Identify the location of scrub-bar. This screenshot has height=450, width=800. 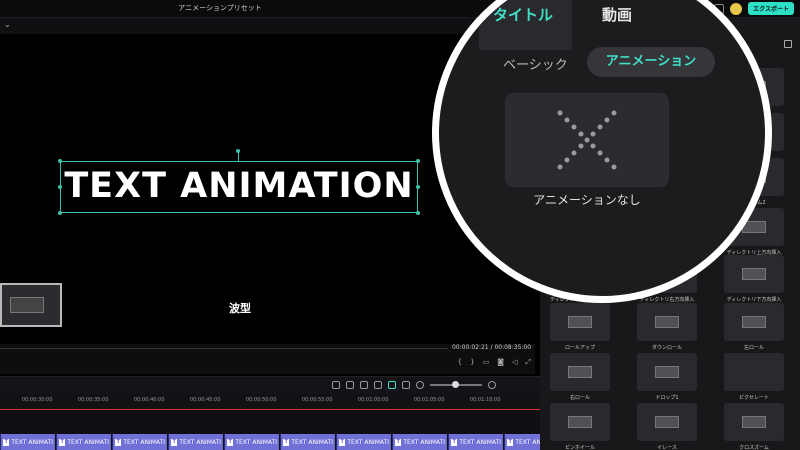
(224, 348).